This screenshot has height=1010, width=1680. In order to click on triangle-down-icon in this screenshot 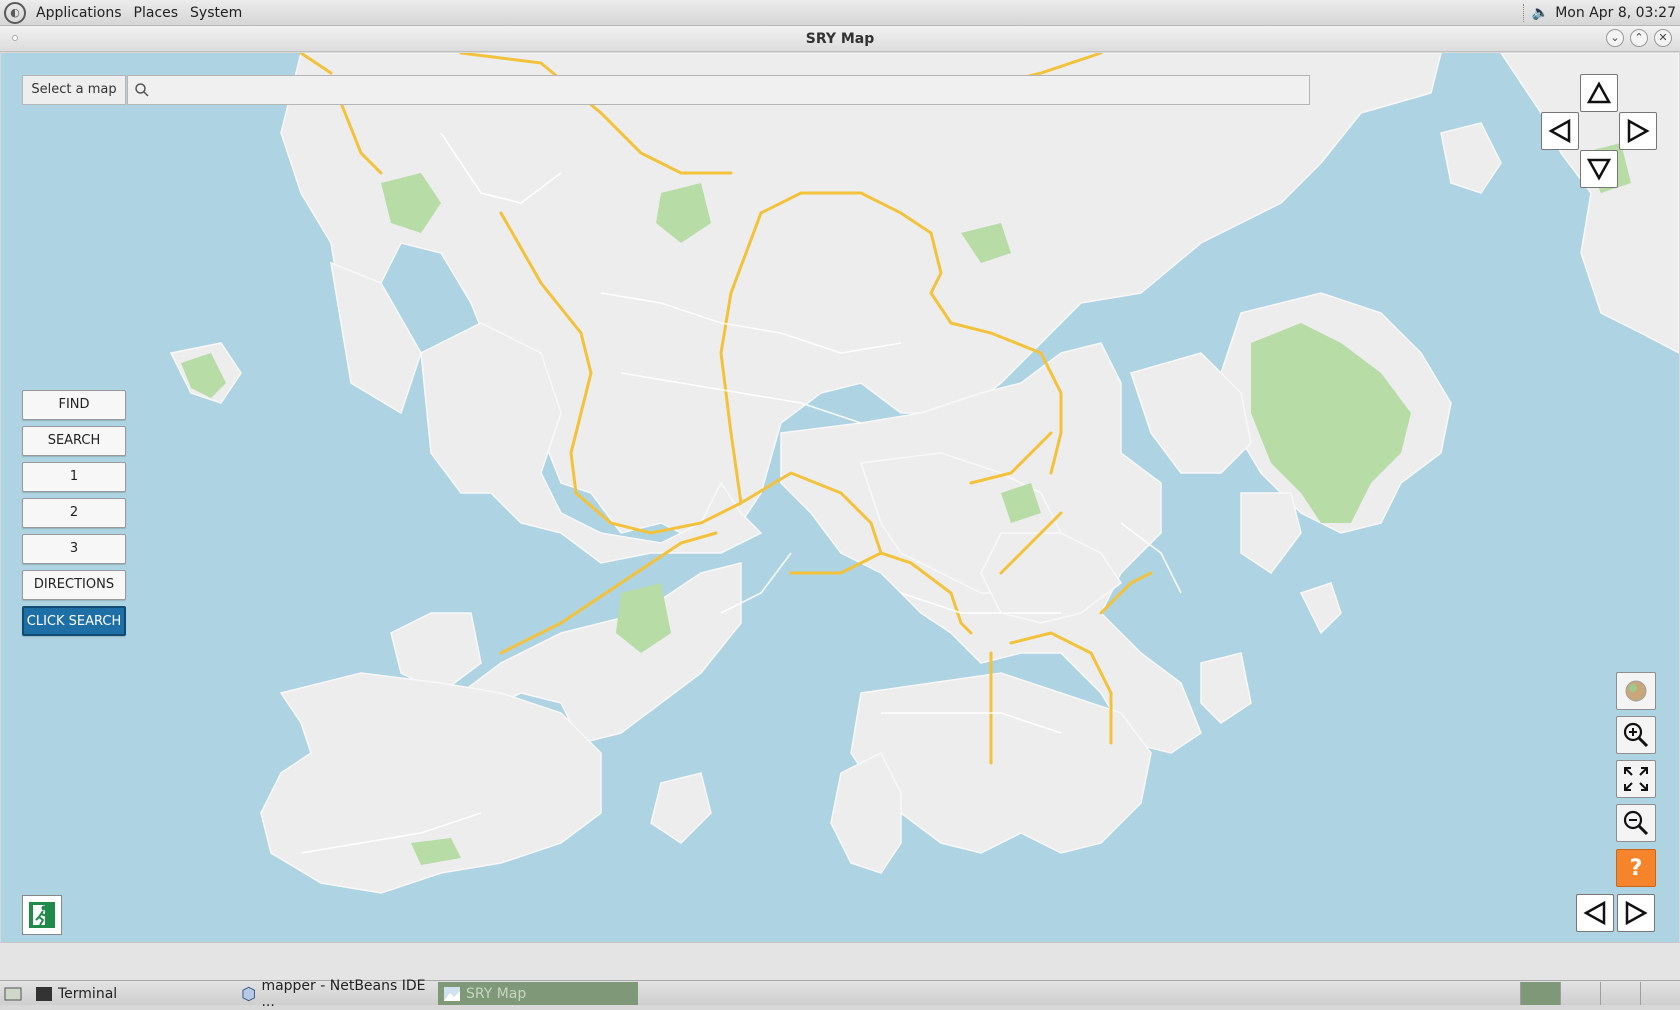, I will do `click(1599, 169)`.